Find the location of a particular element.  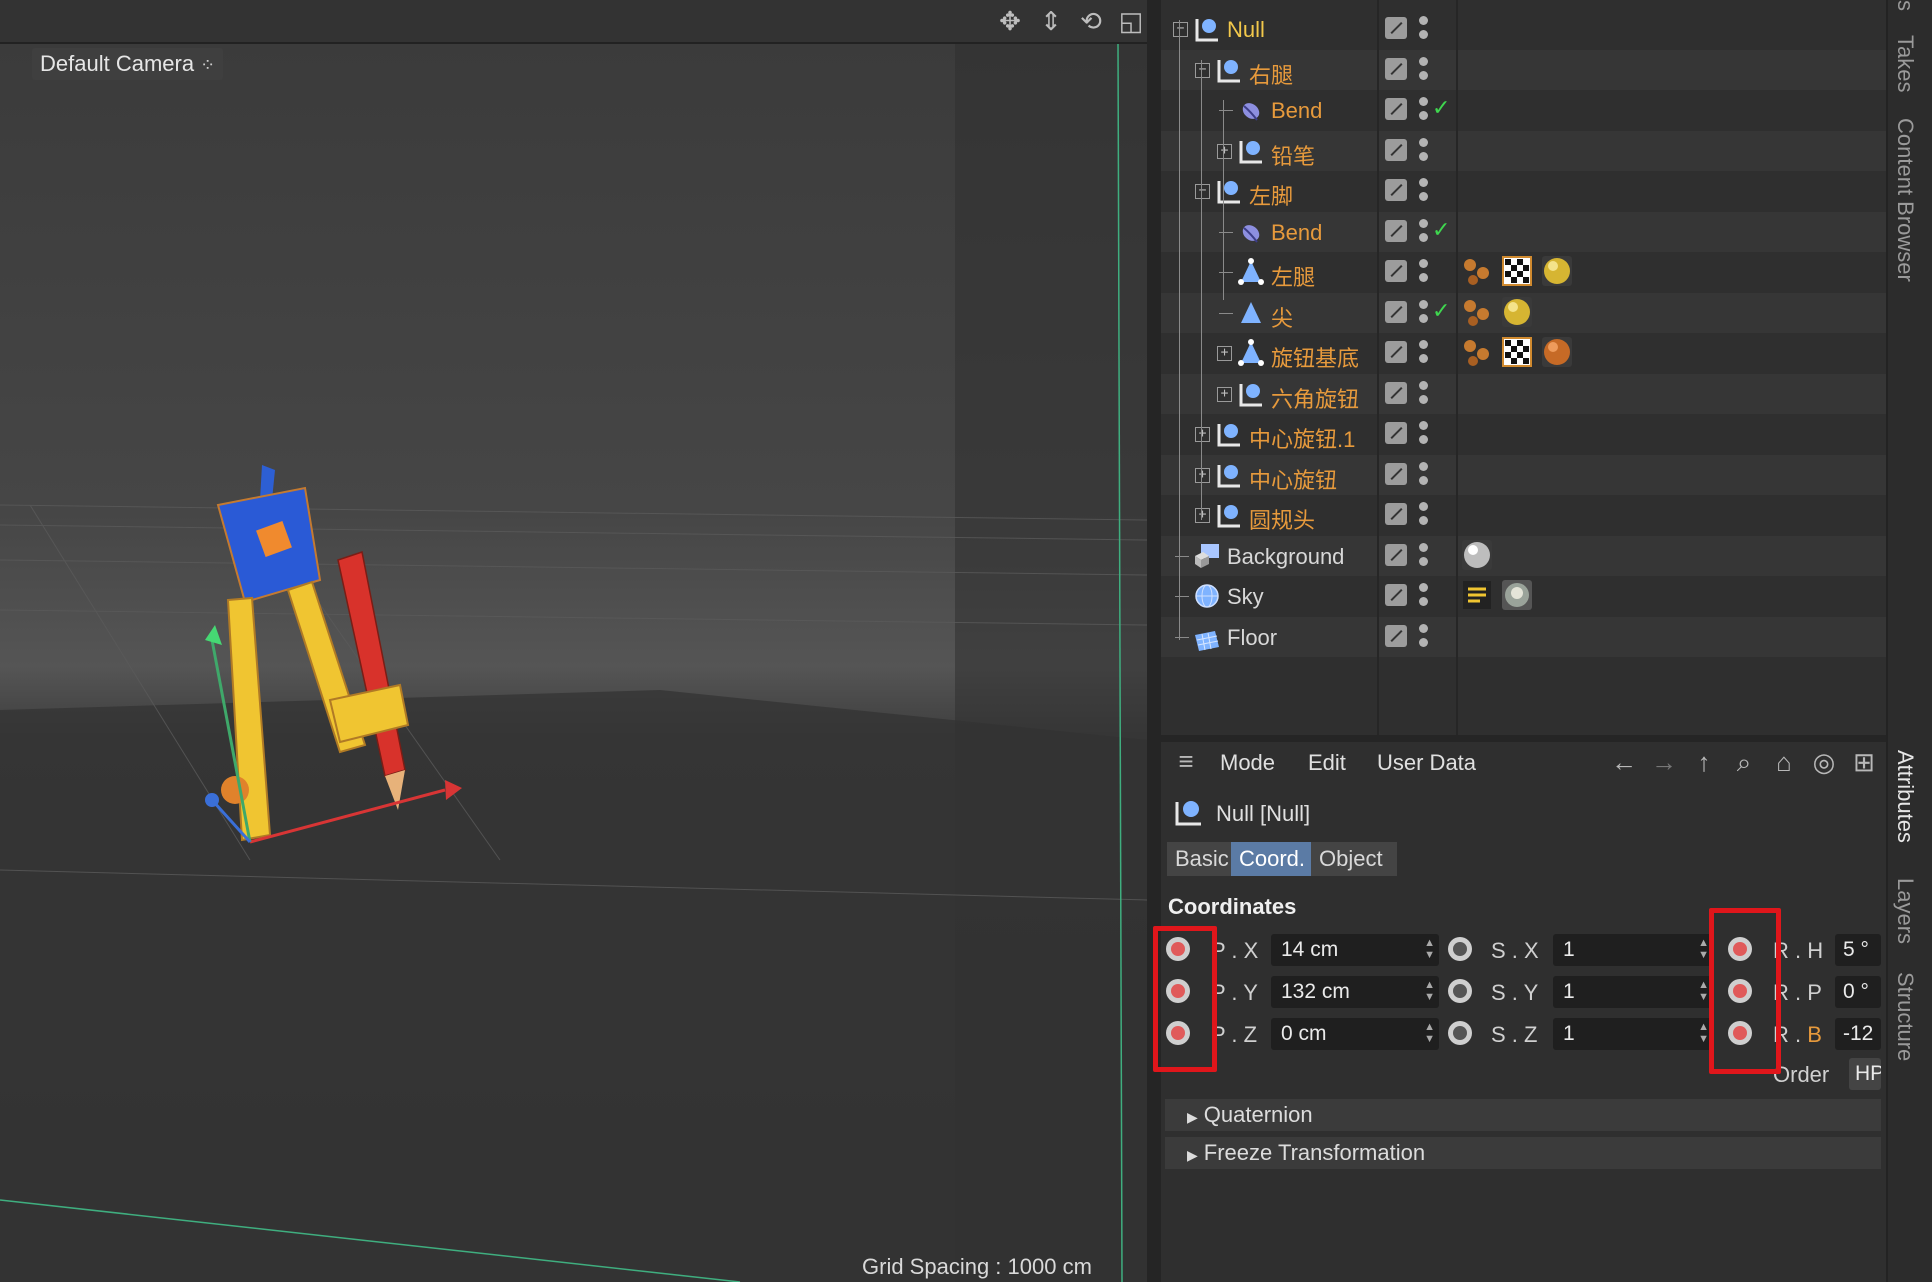

sky-texture-icon is located at coordinates (1517, 595).